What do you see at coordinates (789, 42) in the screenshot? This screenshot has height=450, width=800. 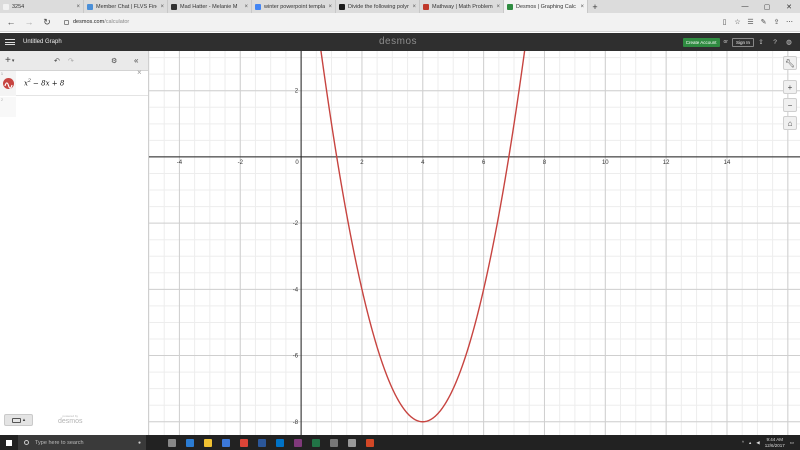 I see `language-globe-icon: ◍` at bounding box center [789, 42].